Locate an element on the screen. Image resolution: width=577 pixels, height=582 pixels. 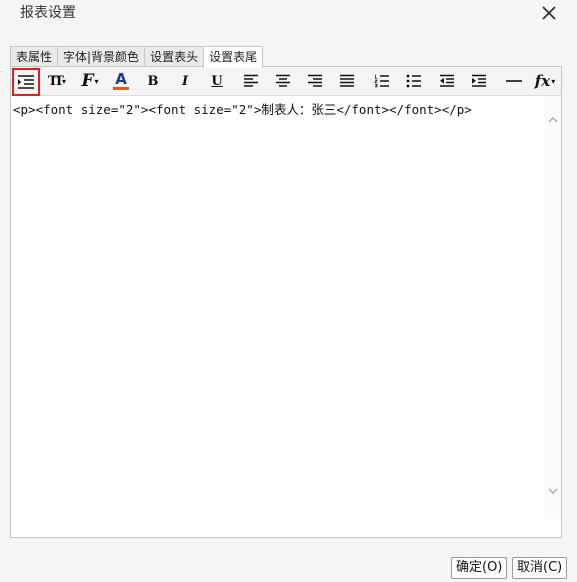
align-center-icon is located at coordinates (283, 80).